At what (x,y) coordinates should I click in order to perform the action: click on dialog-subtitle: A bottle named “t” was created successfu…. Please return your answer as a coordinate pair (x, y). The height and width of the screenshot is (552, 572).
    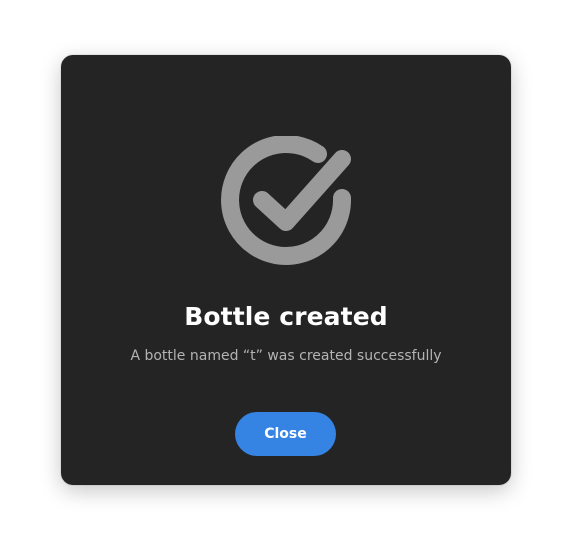
    Looking at the image, I should click on (286, 356).